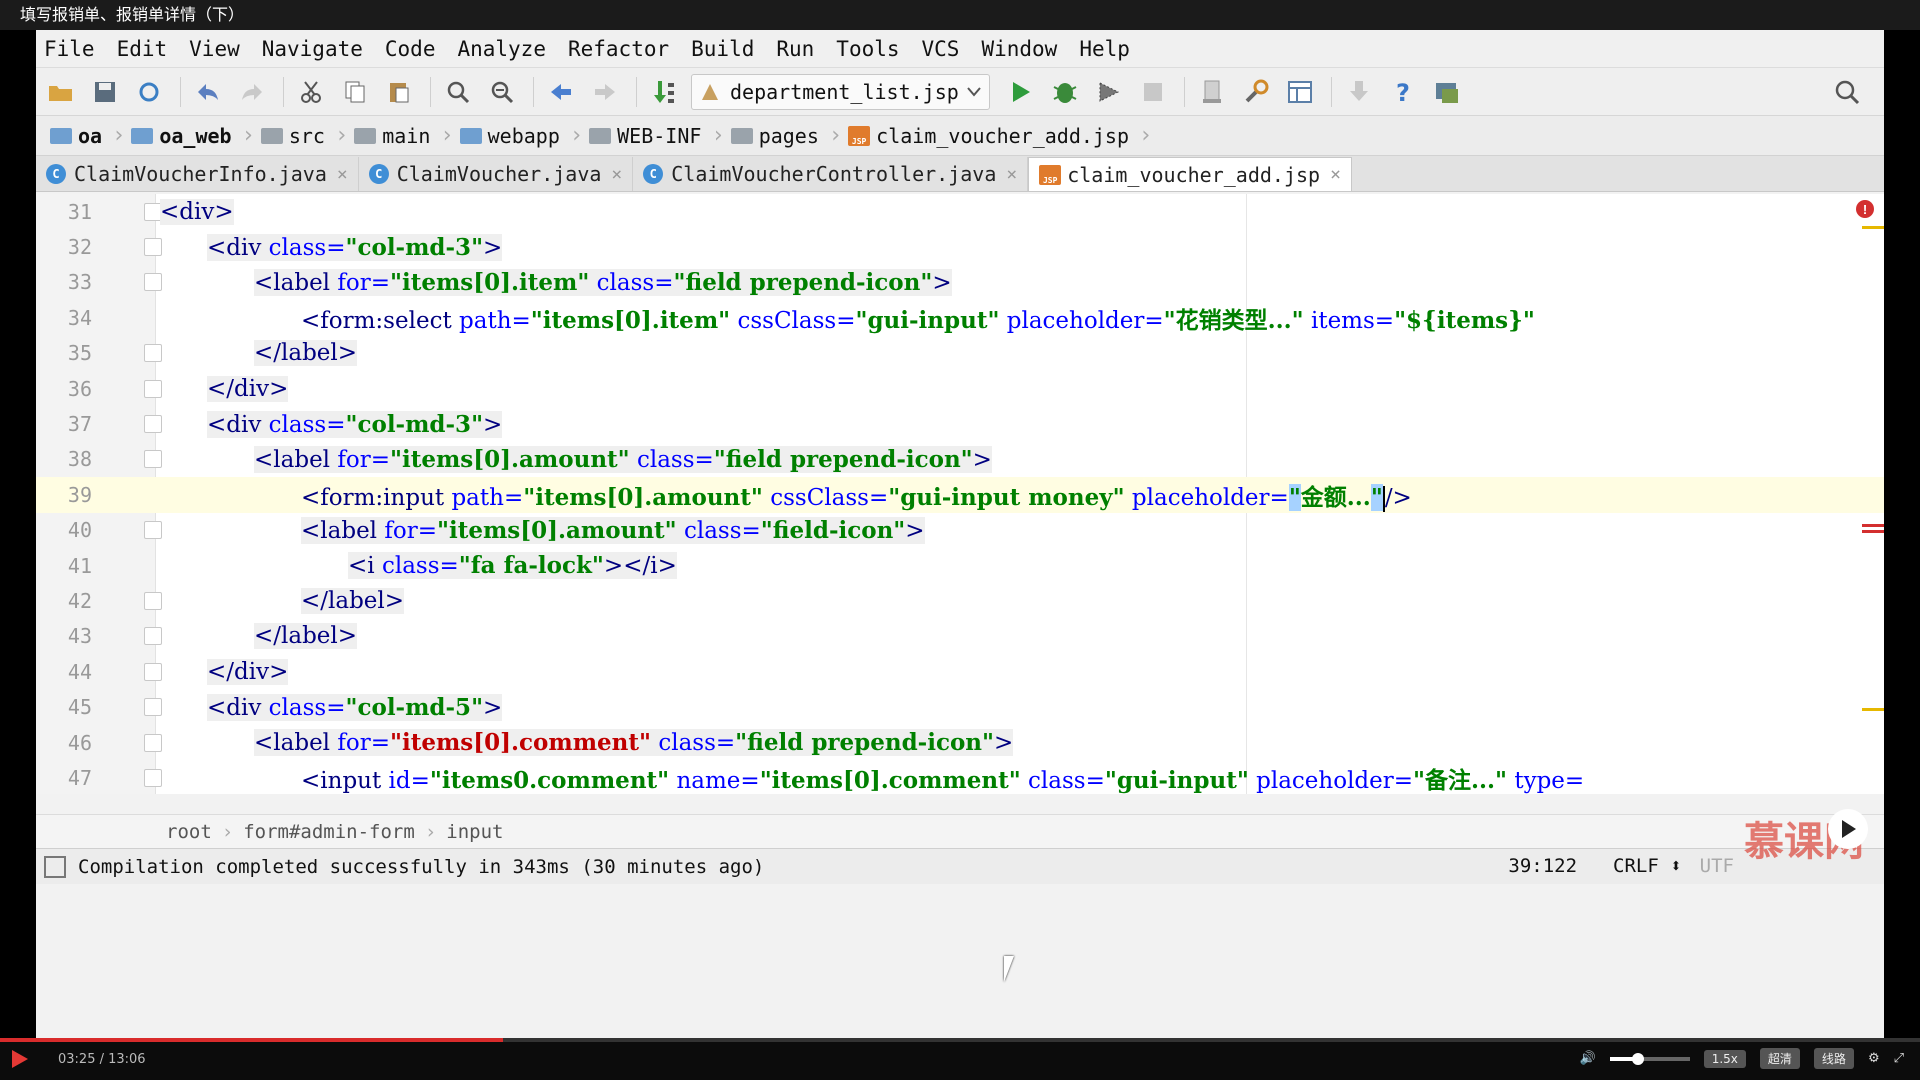 This screenshot has height=1080, width=1920. Describe the element at coordinates (189, 832) in the screenshot. I see `code-breadcrumb-item: root` at that location.